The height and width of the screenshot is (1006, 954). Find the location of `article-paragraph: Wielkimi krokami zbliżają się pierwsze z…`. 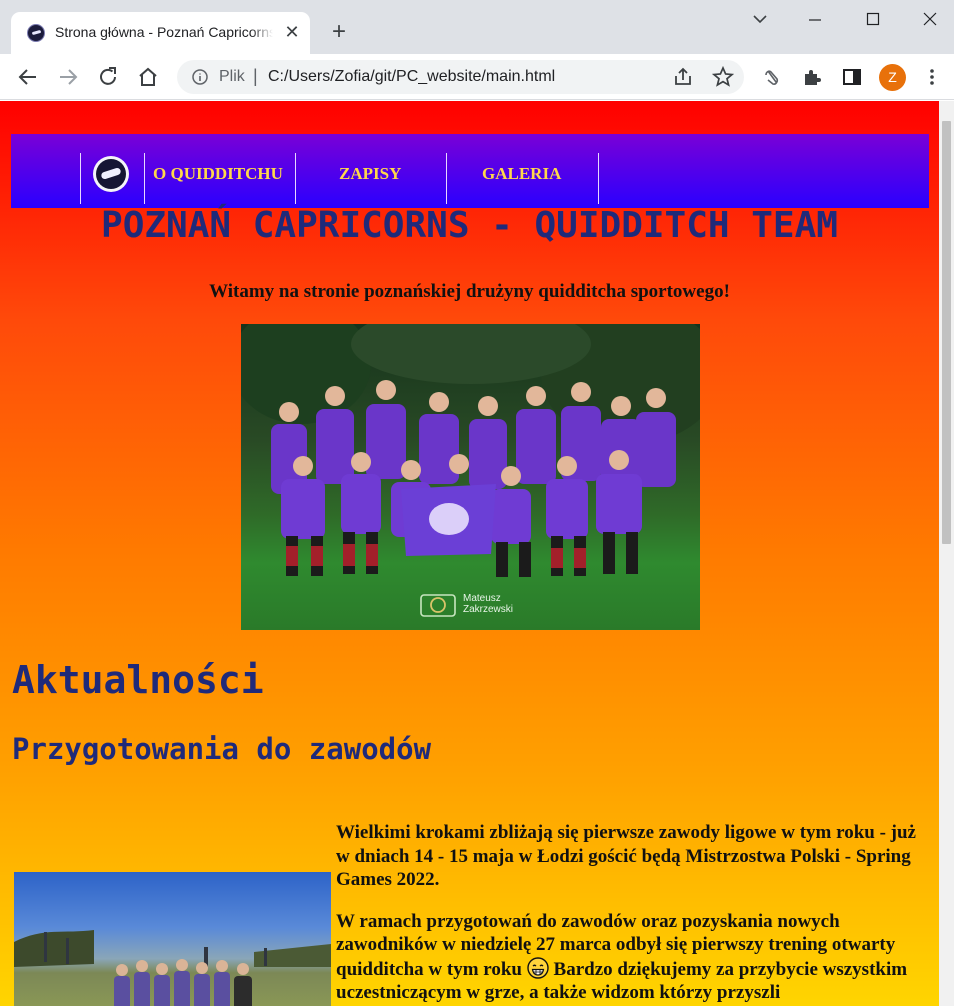

article-paragraph: Wielkimi krokami zbliżają się pierwsze z… is located at coordinates (626, 856).